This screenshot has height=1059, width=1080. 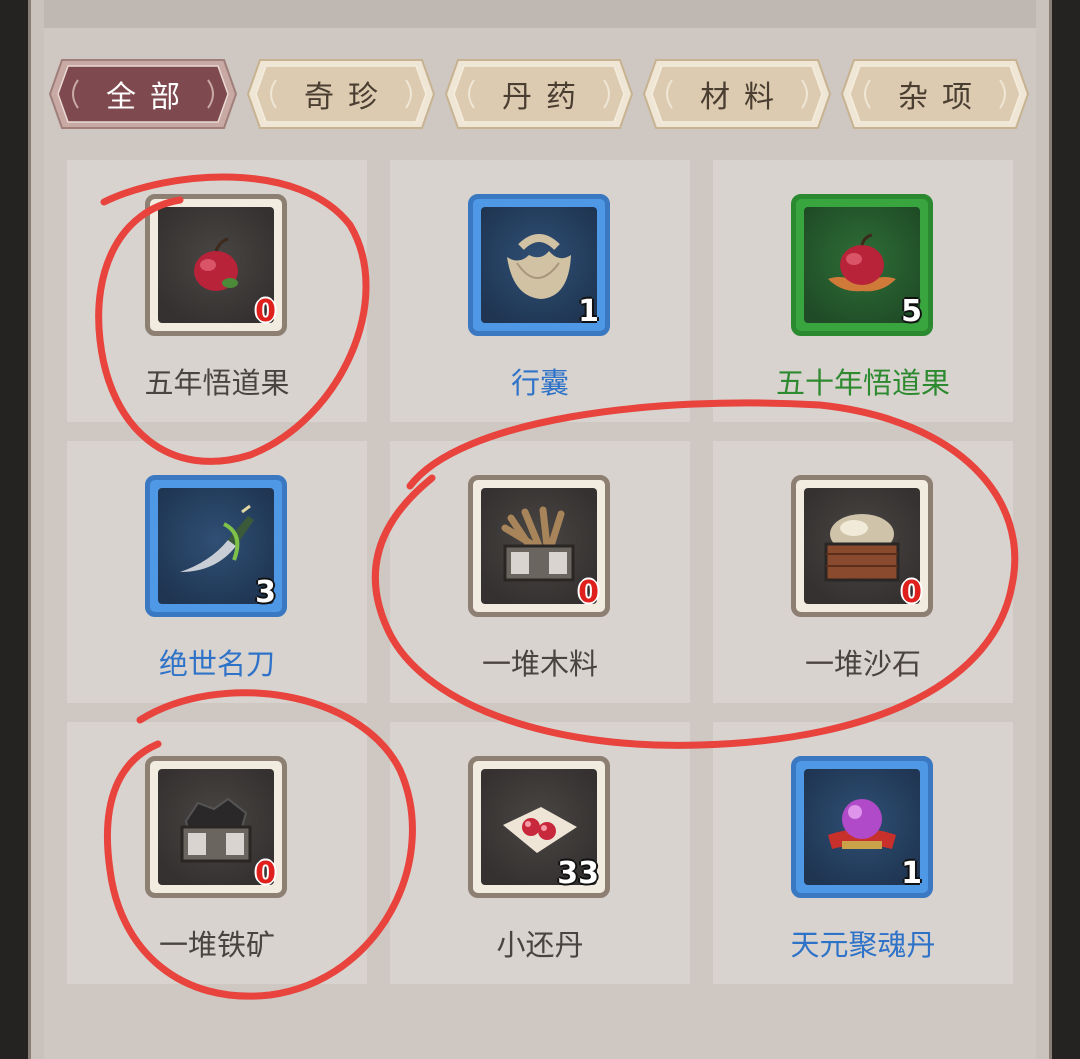 What do you see at coordinates (539, 827) in the screenshot?
I see `item-frame: 33` at bounding box center [539, 827].